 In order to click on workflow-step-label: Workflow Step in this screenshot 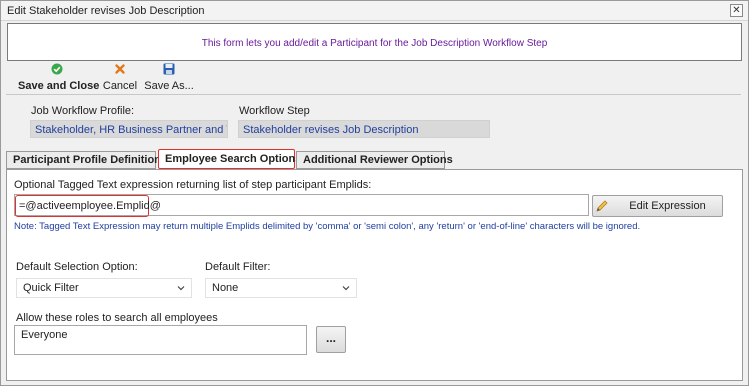, I will do `click(274, 111)`.